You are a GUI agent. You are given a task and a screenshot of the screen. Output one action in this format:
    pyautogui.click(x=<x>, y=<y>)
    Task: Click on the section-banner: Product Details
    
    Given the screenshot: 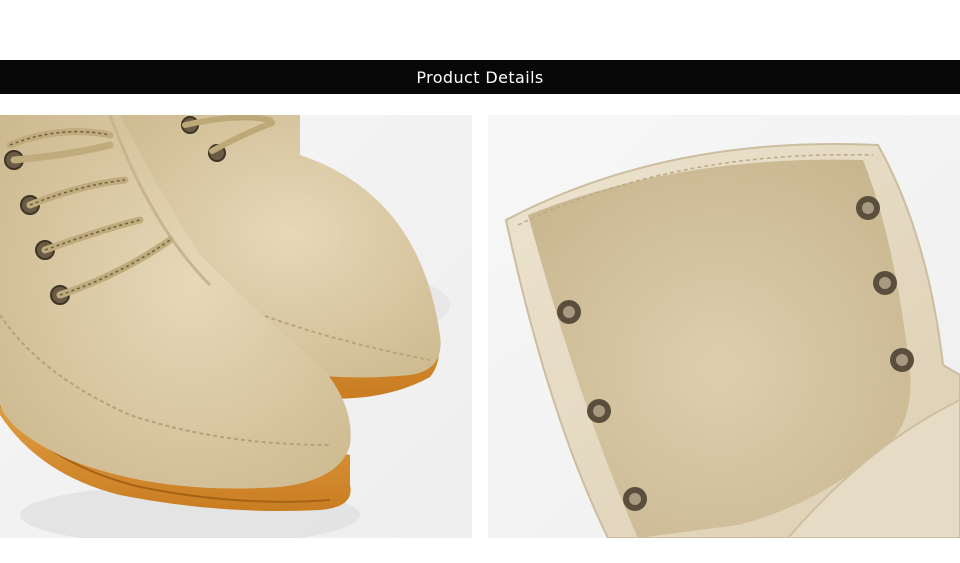 What is the action you would take?
    pyautogui.click(x=480, y=77)
    